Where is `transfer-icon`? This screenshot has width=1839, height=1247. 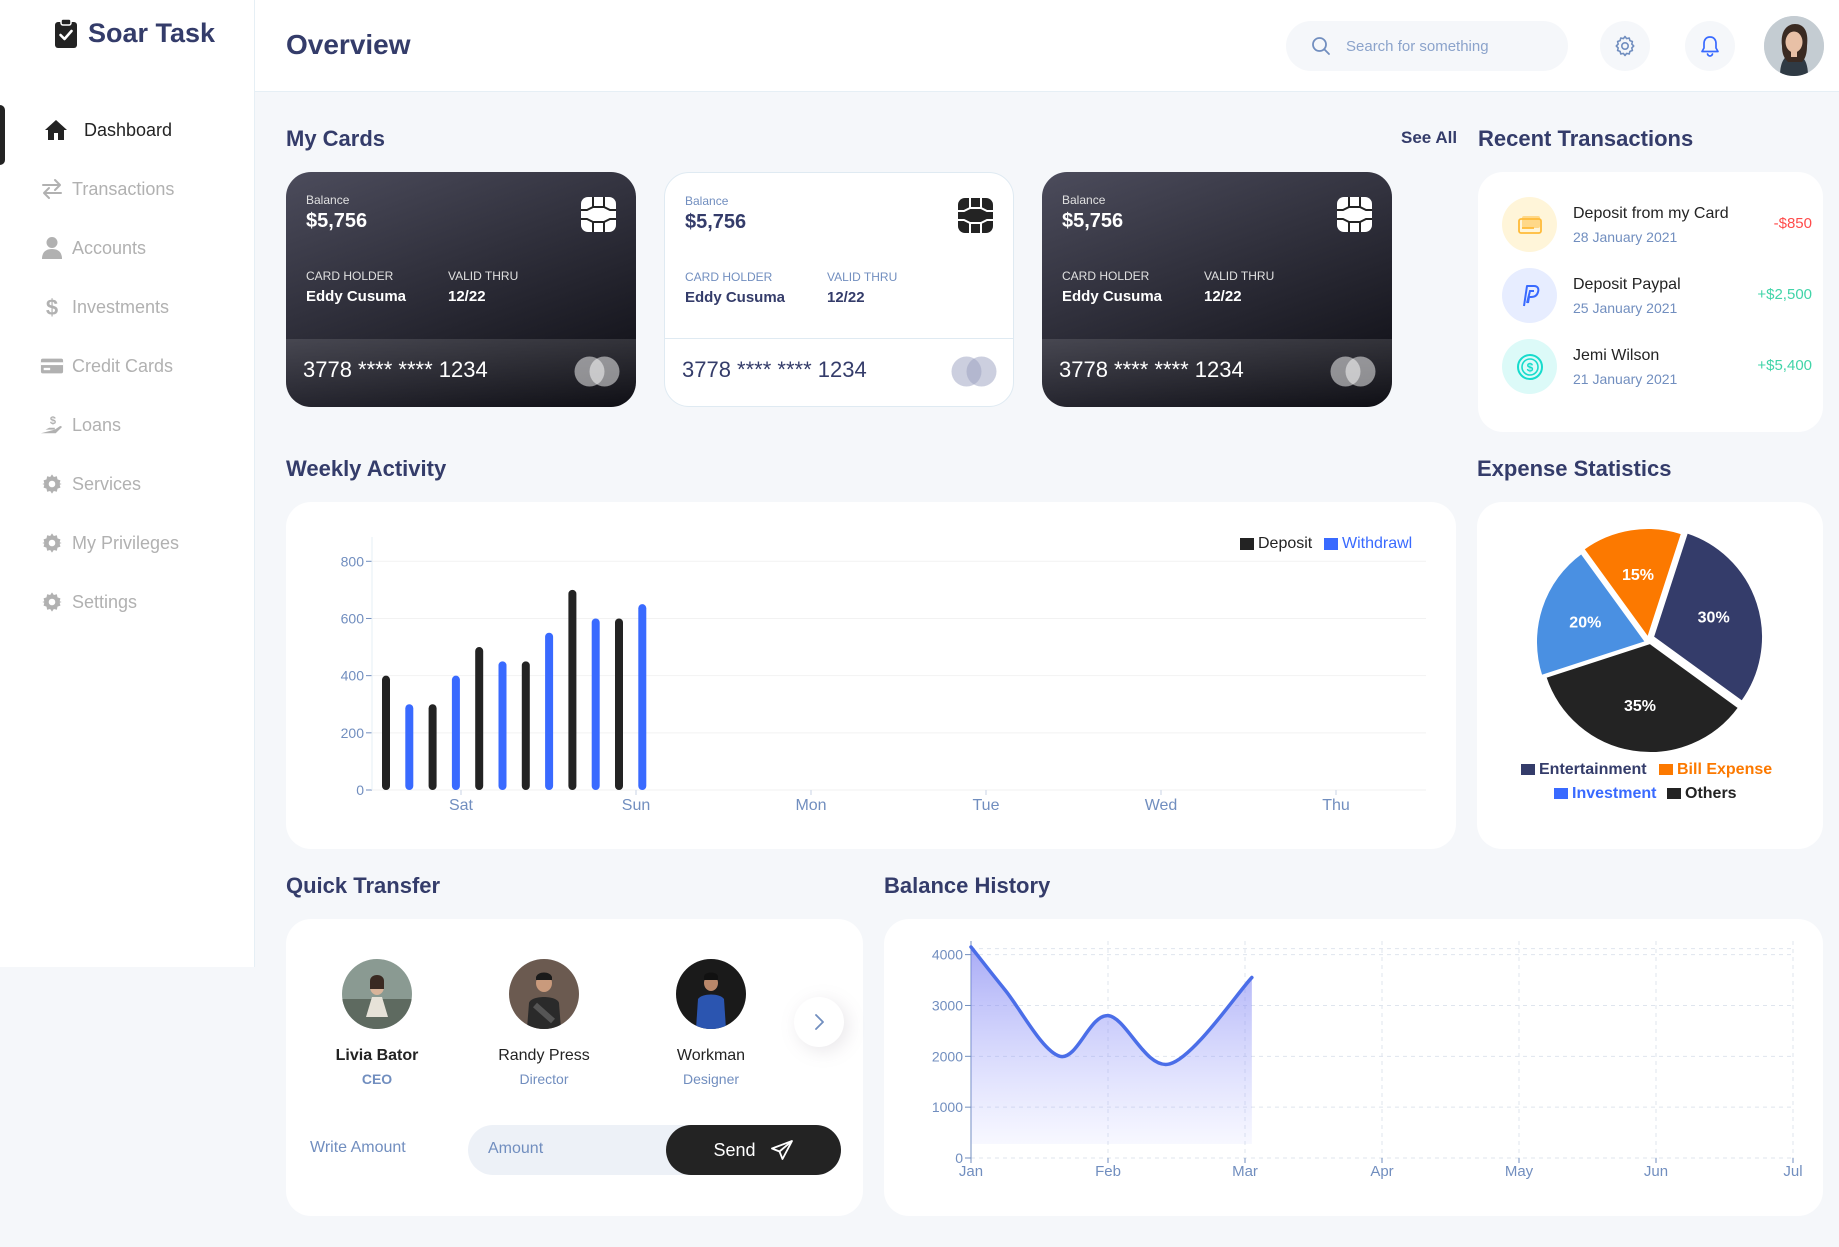
transfer-icon is located at coordinates (52, 189).